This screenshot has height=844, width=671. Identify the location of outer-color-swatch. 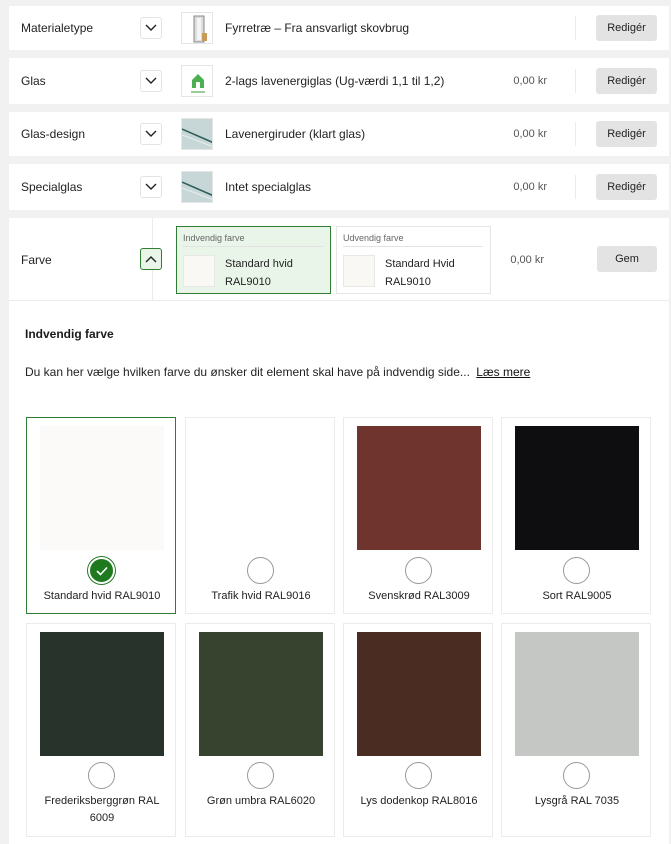
(359, 271).